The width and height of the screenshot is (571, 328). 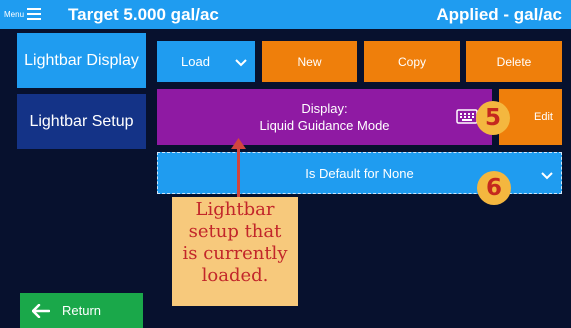 I want to click on annotation-line: setup that, so click(x=235, y=231).